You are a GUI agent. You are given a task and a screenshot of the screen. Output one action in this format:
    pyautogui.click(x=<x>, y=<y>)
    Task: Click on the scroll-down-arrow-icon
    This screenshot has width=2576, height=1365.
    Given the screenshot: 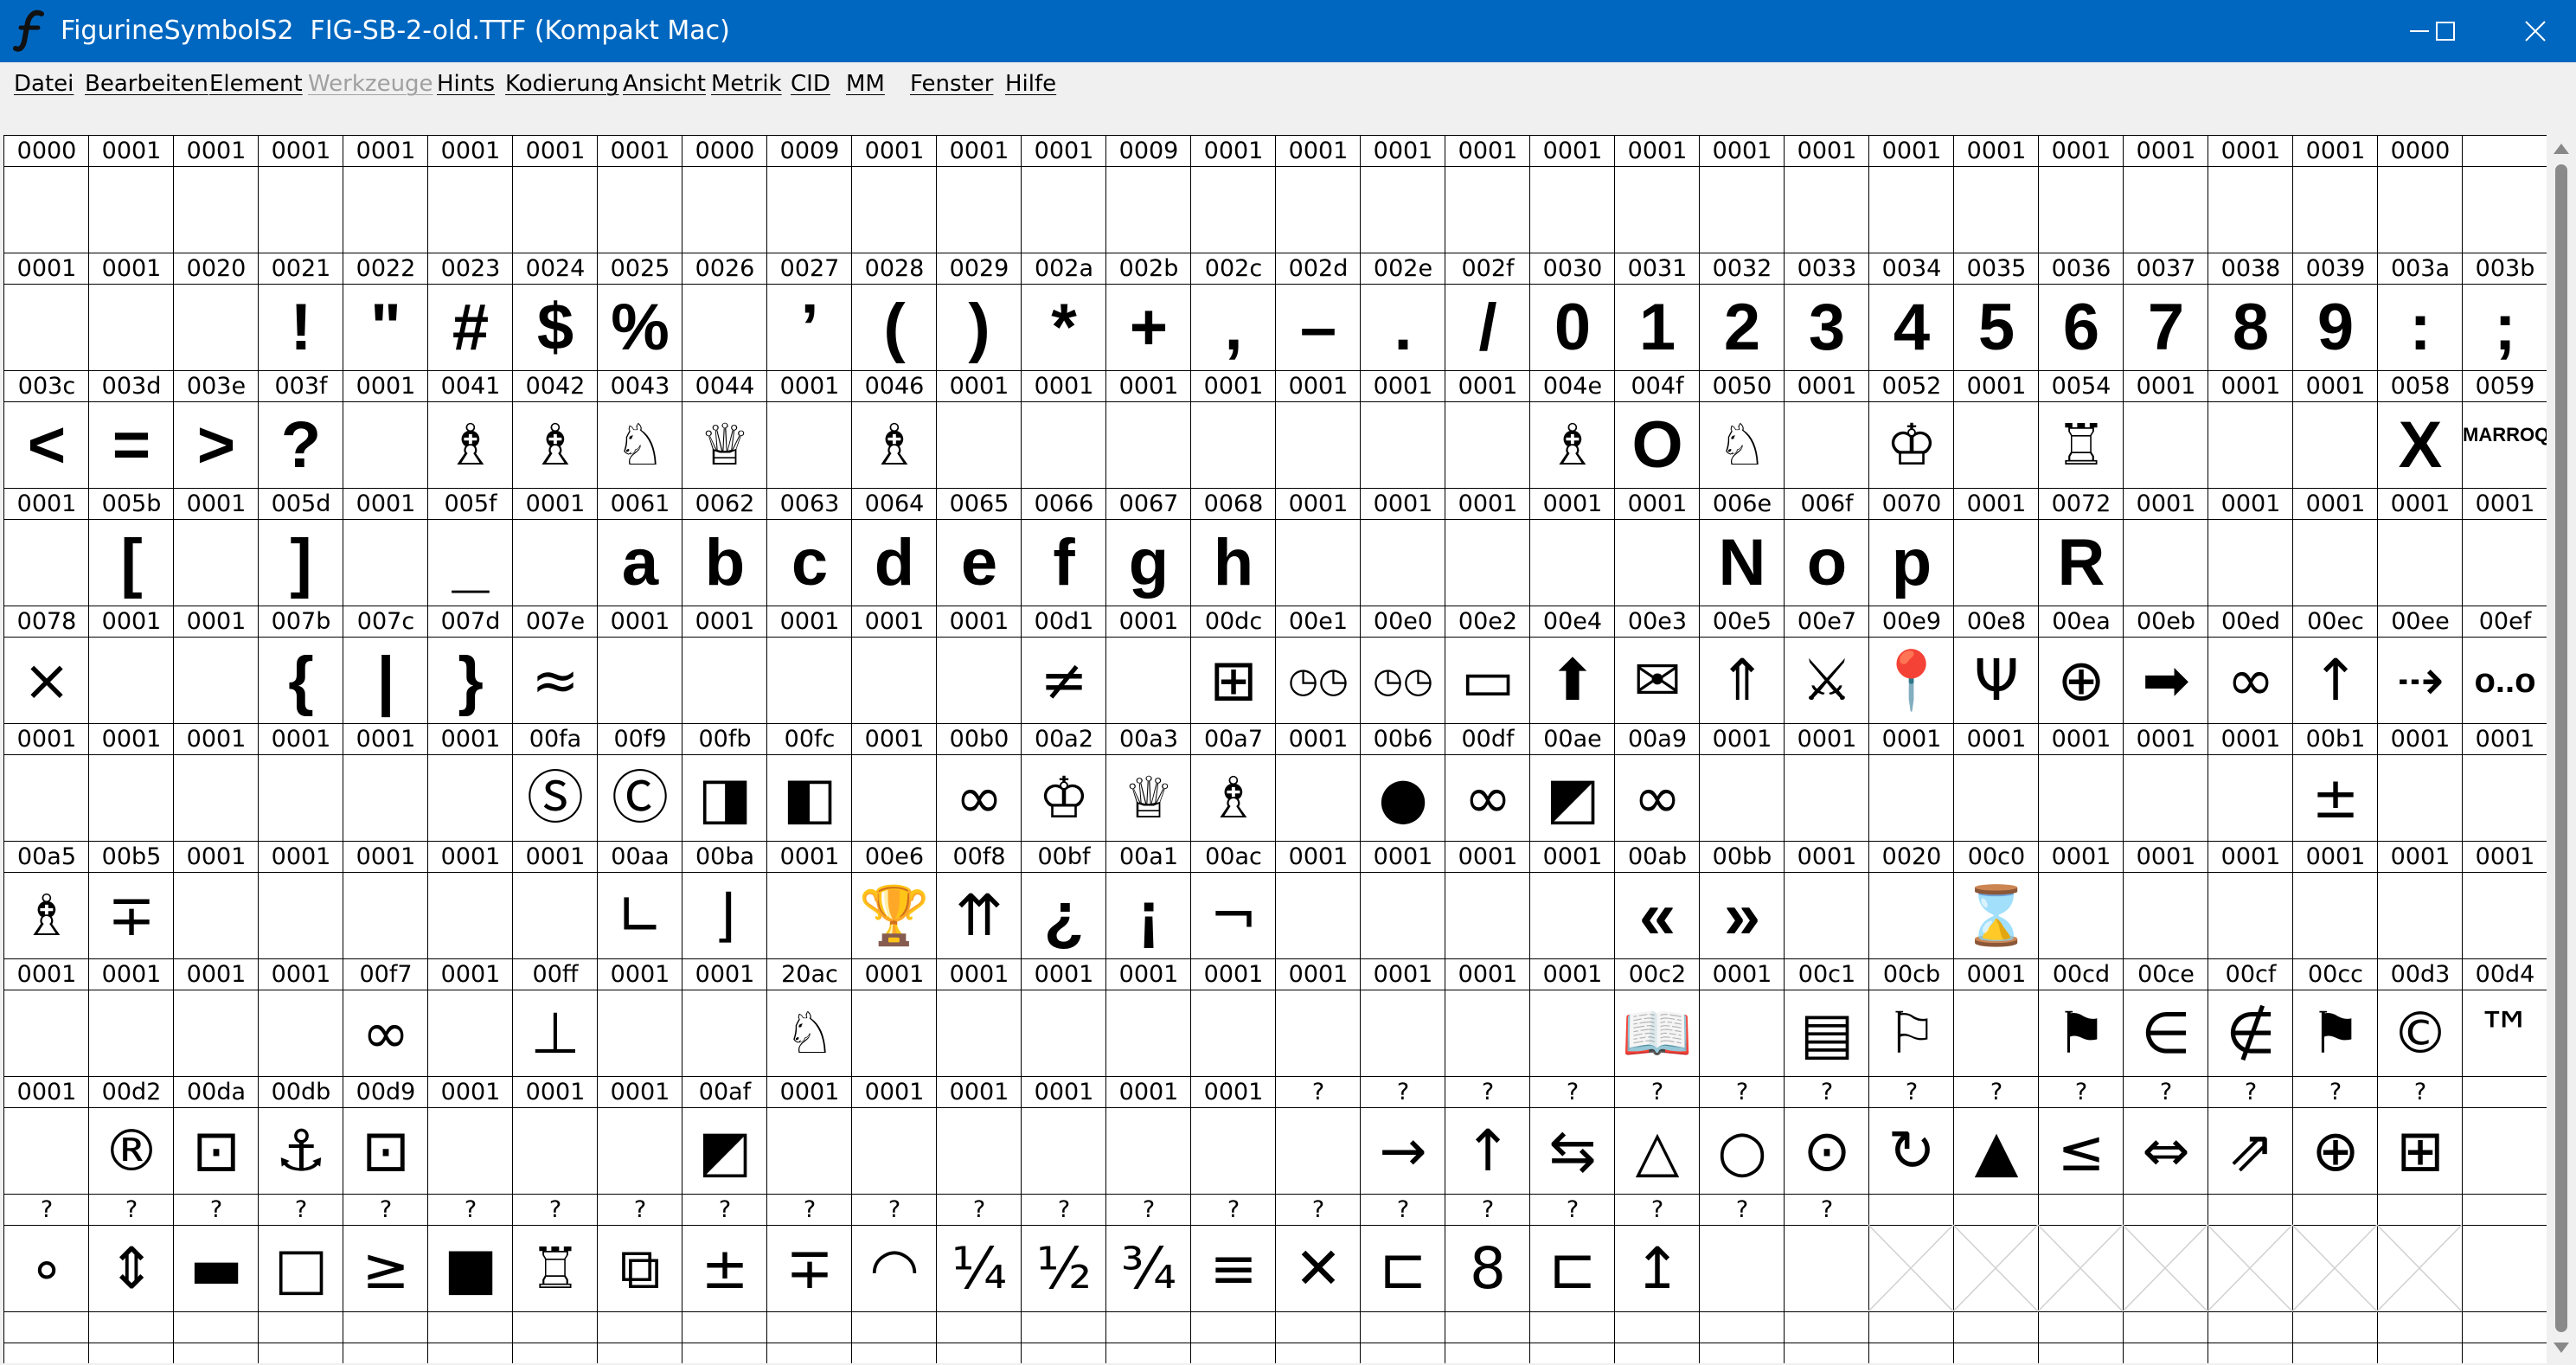 What is the action you would take?
    pyautogui.click(x=2561, y=1348)
    